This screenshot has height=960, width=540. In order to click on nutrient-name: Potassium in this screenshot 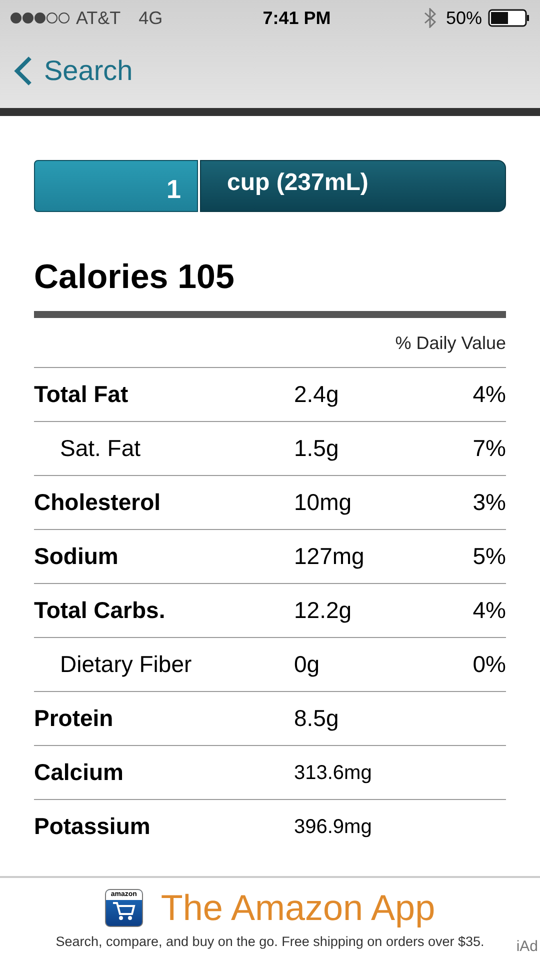, I will do `click(93, 827)`.